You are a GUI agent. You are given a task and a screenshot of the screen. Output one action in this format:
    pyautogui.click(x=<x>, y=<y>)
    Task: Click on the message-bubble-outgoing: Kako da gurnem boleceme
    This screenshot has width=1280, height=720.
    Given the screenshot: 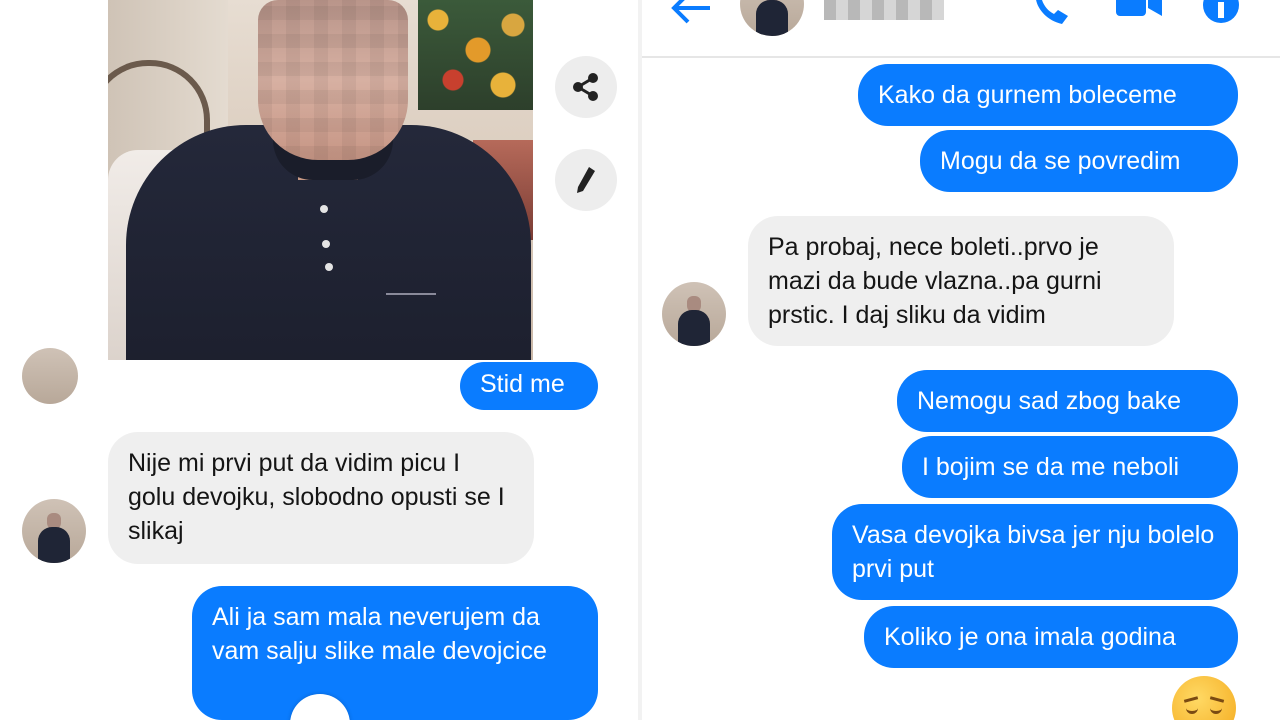 What is the action you would take?
    pyautogui.click(x=1048, y=95)
    